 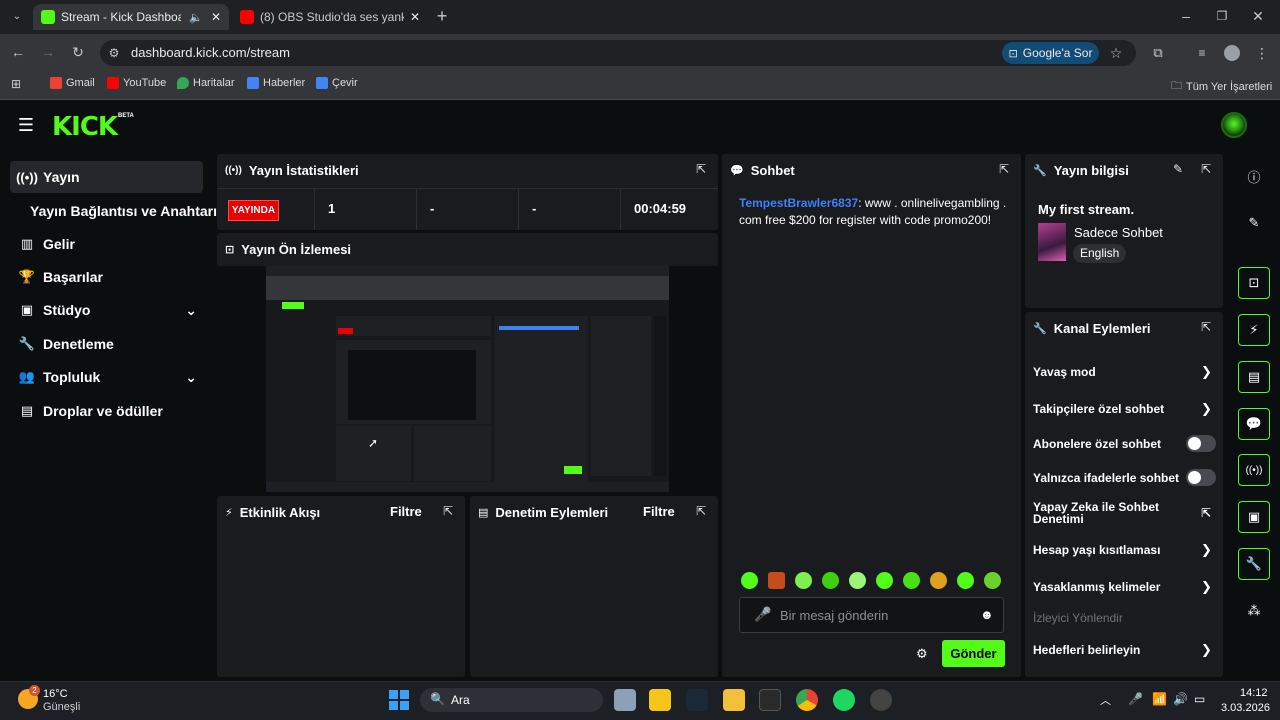 What do you see at coordinates (1105, 700) in the screenshot?
I see `tray-chevron-up-icon: ︿` at bounding box center [1105, 700].